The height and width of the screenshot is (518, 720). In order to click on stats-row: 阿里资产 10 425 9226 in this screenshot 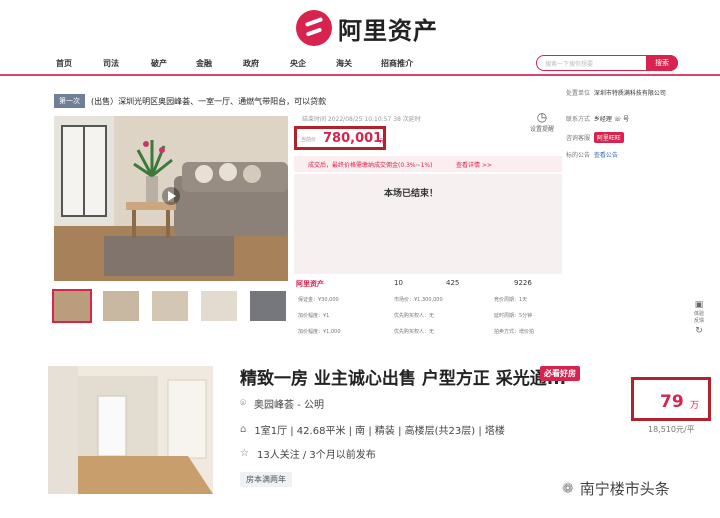, I will do `click(428, 285)`.